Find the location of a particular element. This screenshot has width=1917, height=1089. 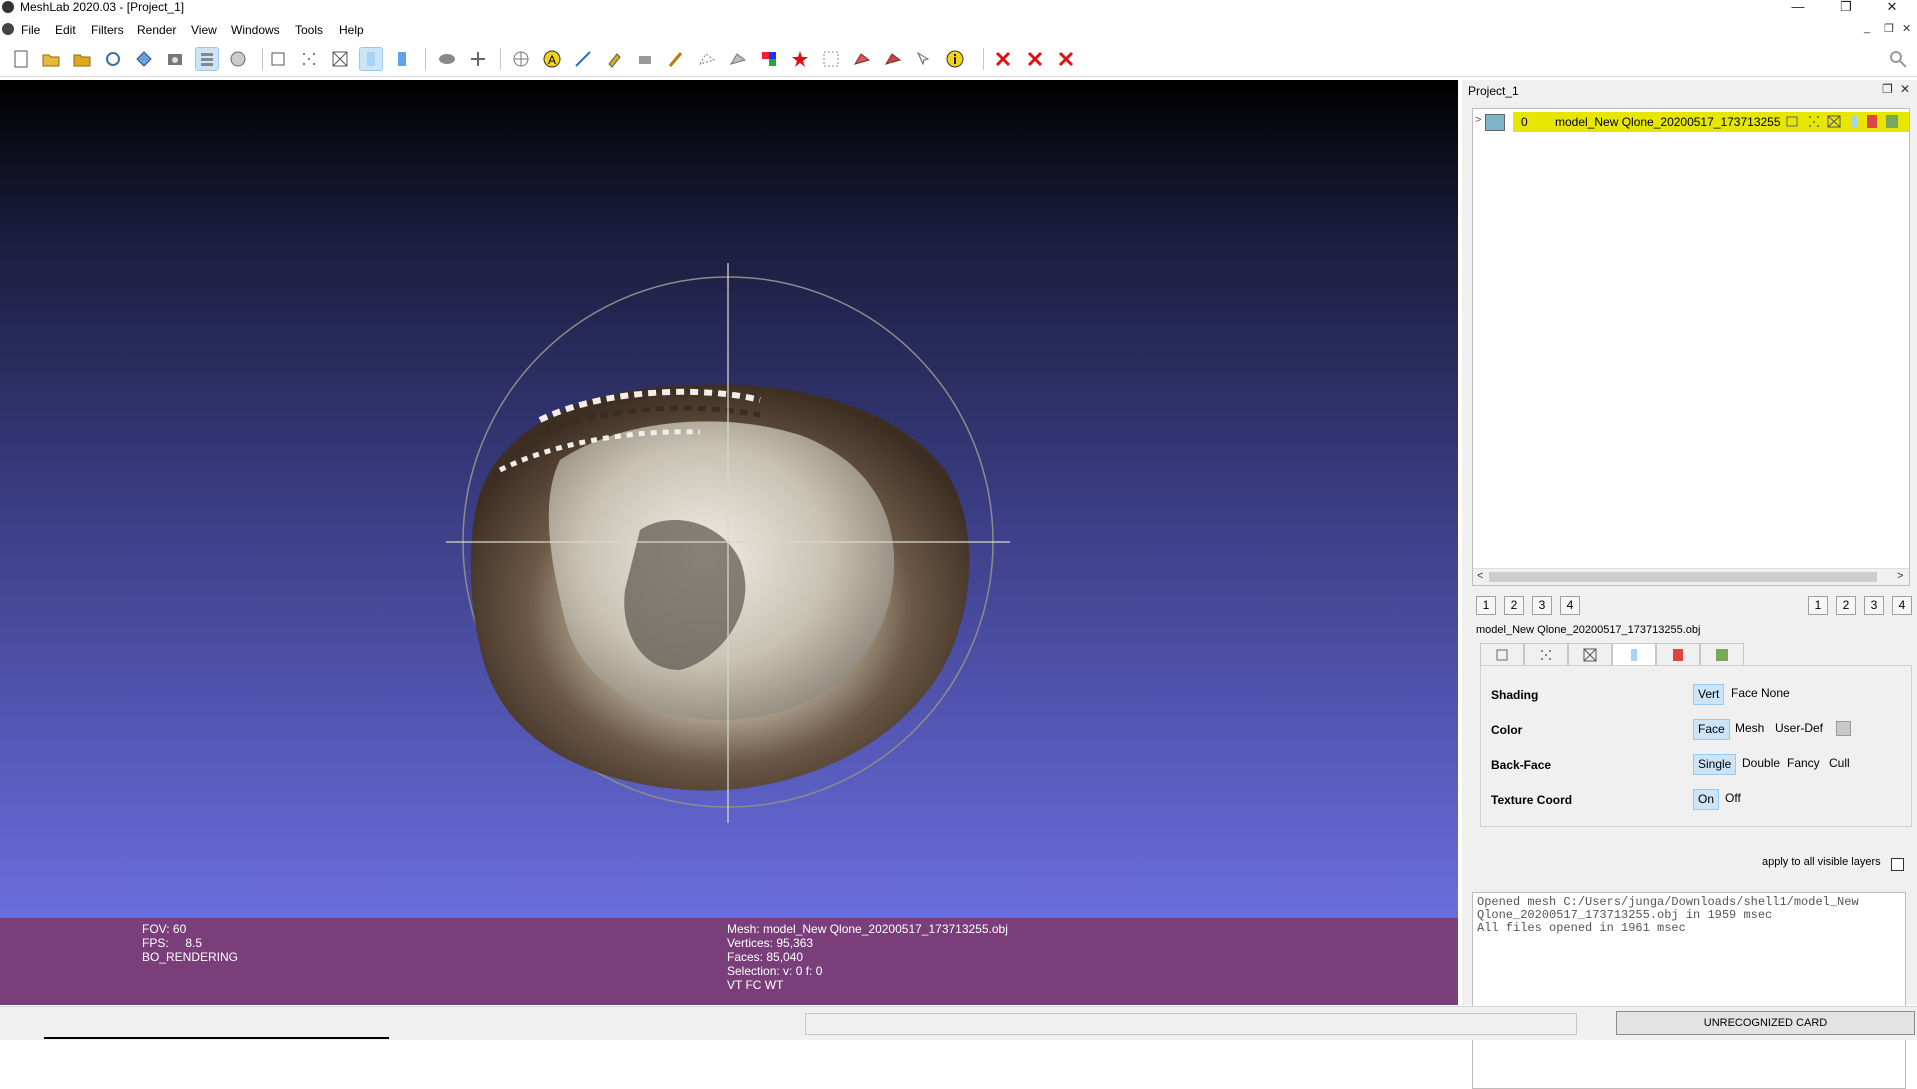

layer-selected-highlight: 0 model_New Qlone_20200517_173713255 is located at coordinates (1711, 122).